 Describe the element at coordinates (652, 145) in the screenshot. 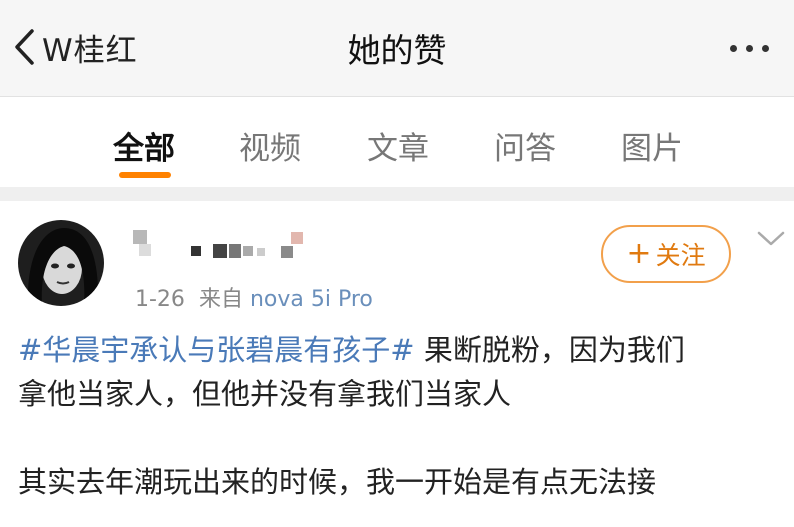

I see `tab-images: 图片` at that location.